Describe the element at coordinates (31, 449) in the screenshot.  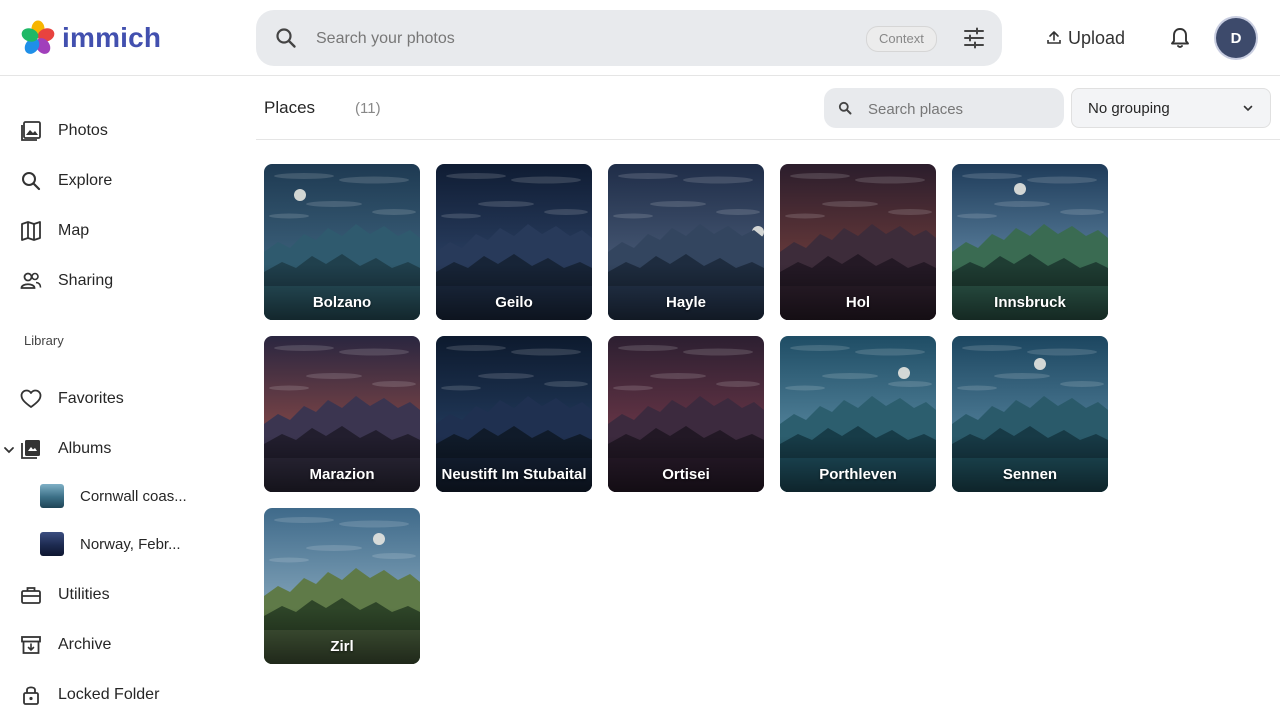
I see `album-icon` at that location.